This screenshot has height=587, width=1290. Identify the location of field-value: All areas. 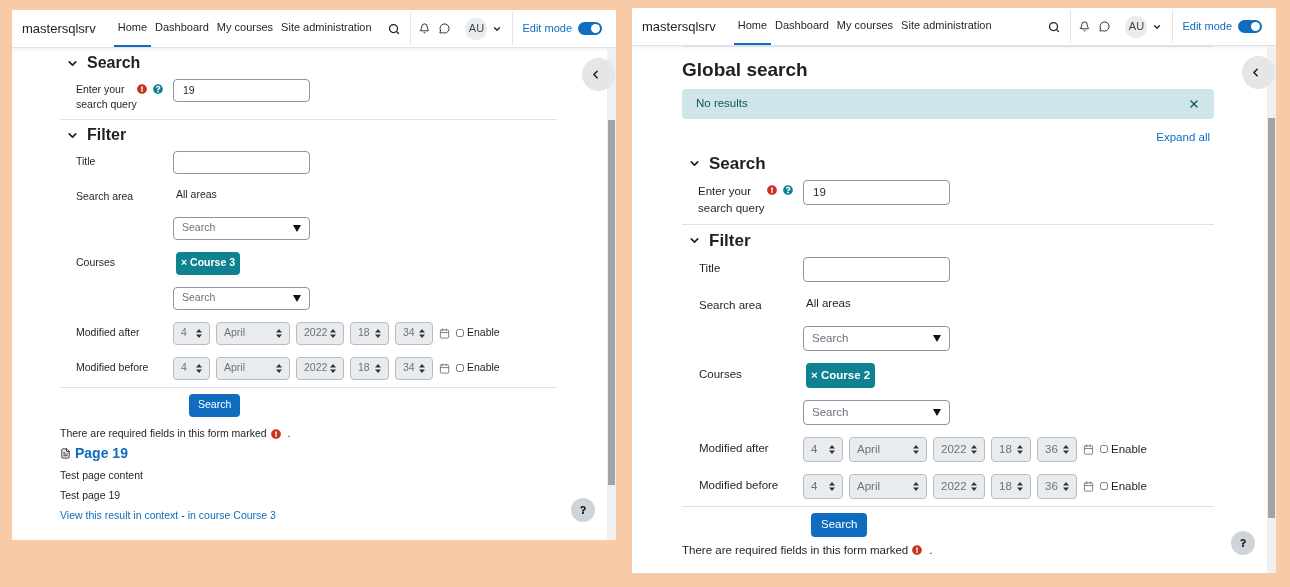
(196, 195).